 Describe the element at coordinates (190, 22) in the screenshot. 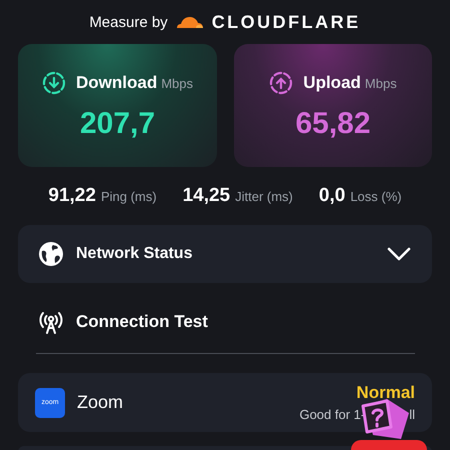

I see `cloud-logo-icon` at that location.